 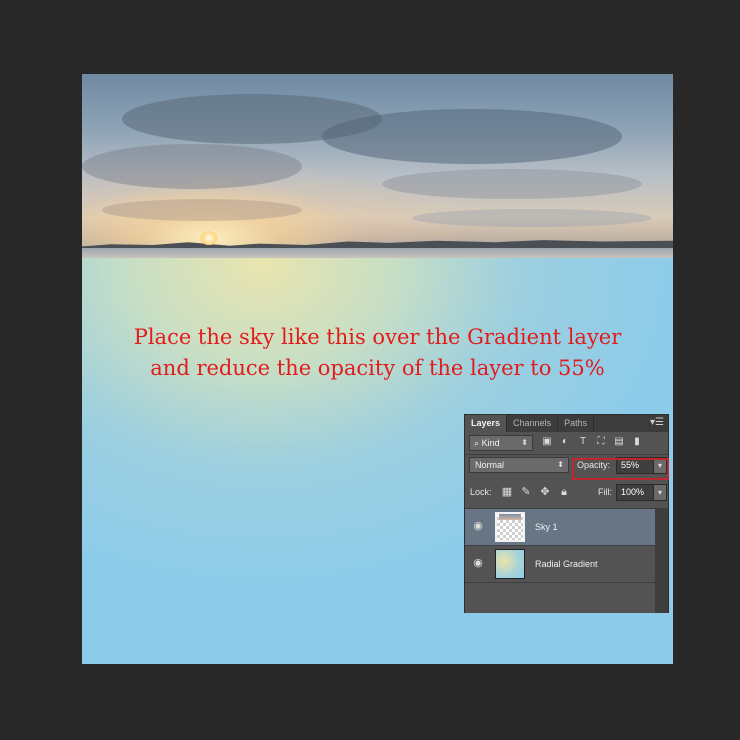 I want to click on chevron-updown-icon: ⬍, so click(x=560, y=464).